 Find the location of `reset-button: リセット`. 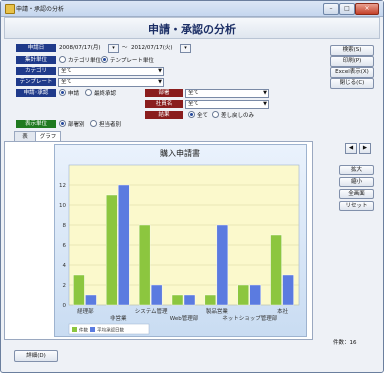

reset-button: リセット is located at coordinates (356, 206).